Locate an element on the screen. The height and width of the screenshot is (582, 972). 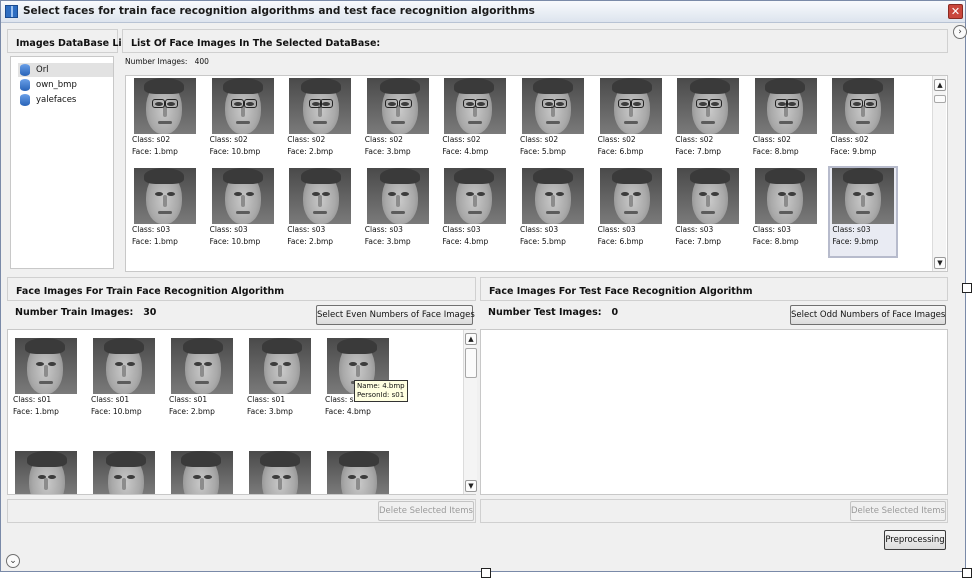
face-thumbnail: Class: s01 Face: 3.bmp is located at coordinates (280, 382).